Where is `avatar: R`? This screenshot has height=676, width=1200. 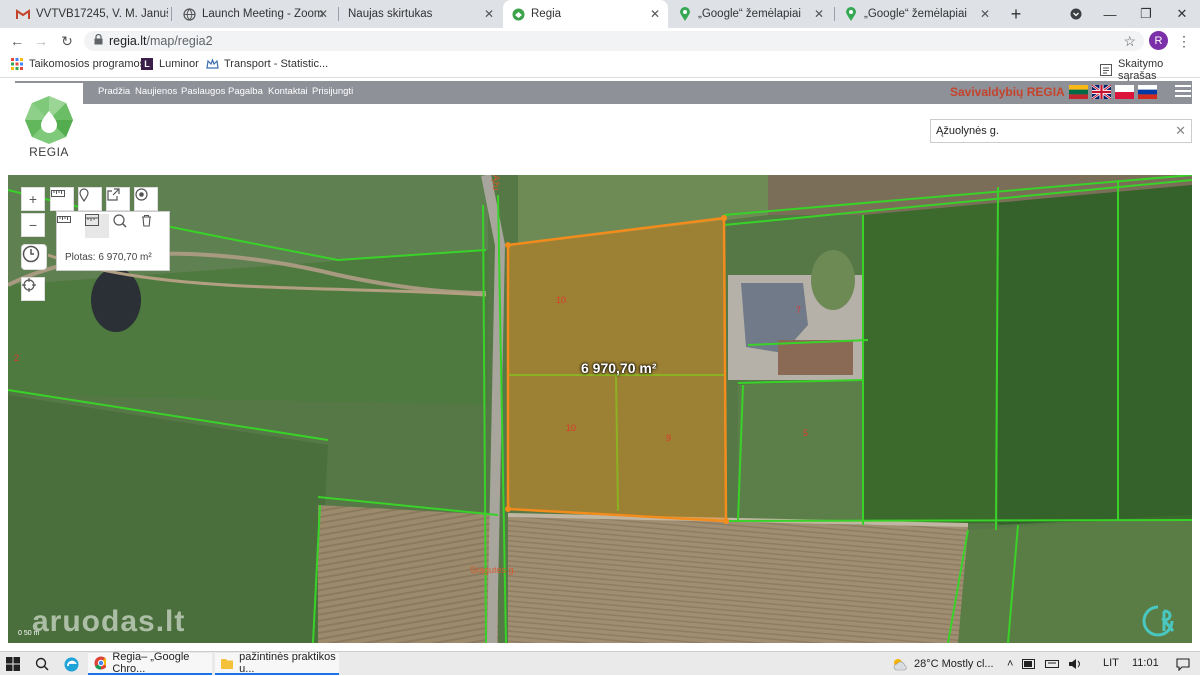
avatar: R is located at coordinates (1158, 40).